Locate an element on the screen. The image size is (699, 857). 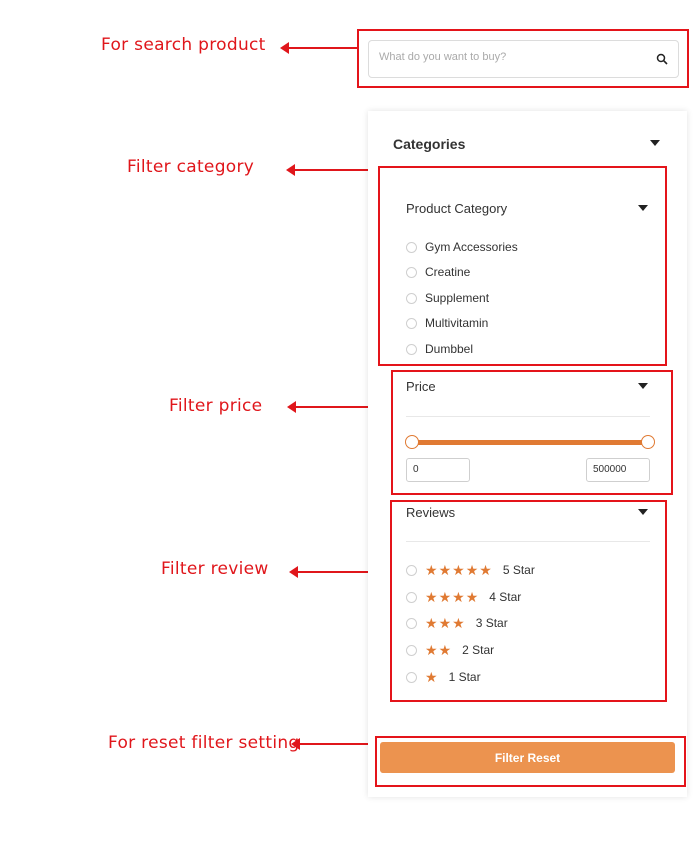
arrow-search is located at coordinates (319, 48).